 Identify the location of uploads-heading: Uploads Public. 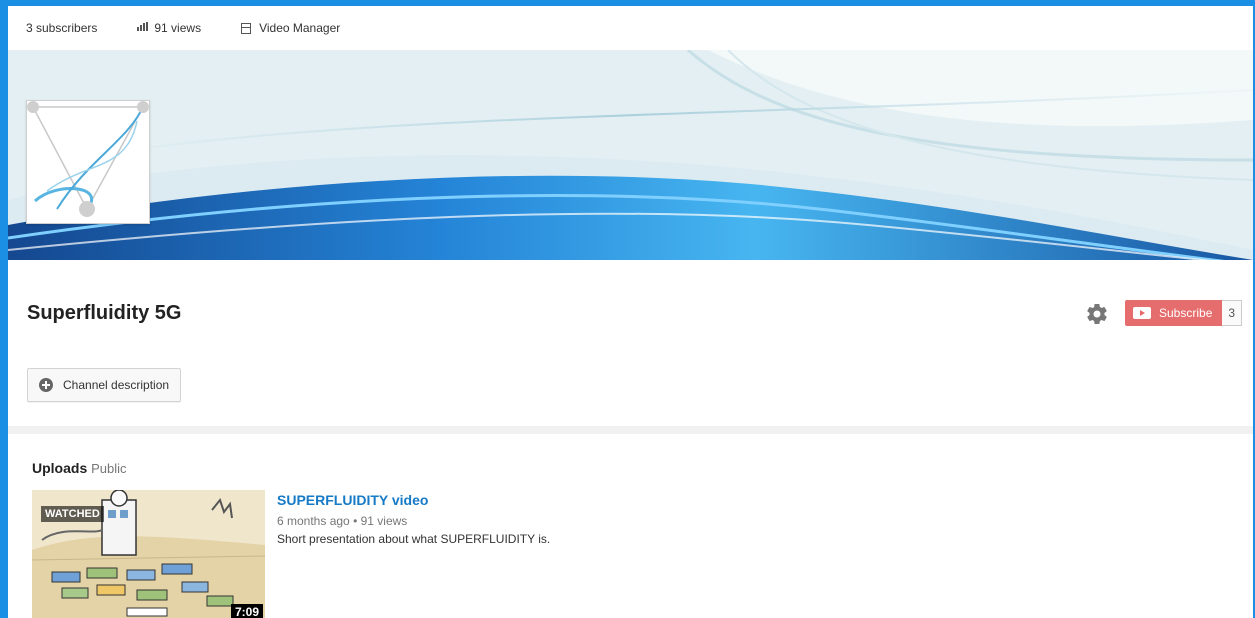
(79, 468).